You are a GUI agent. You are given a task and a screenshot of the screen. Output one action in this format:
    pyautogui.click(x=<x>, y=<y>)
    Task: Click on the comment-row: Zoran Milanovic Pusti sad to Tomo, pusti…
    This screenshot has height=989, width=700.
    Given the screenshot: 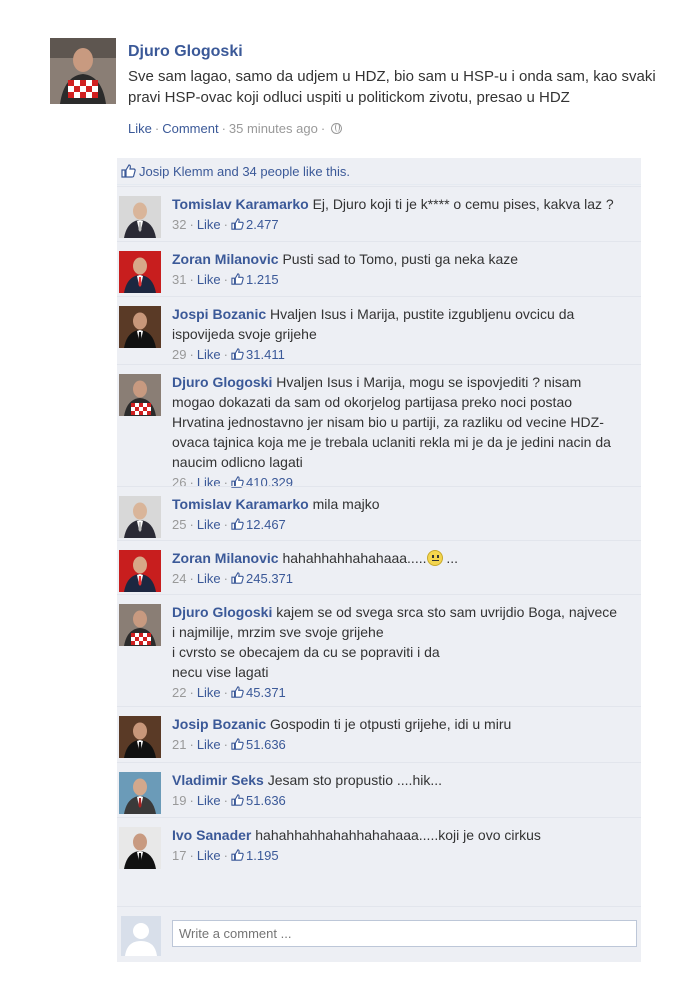 What is the action you would take?
    pyautogui.click(x=379, y=268)
    